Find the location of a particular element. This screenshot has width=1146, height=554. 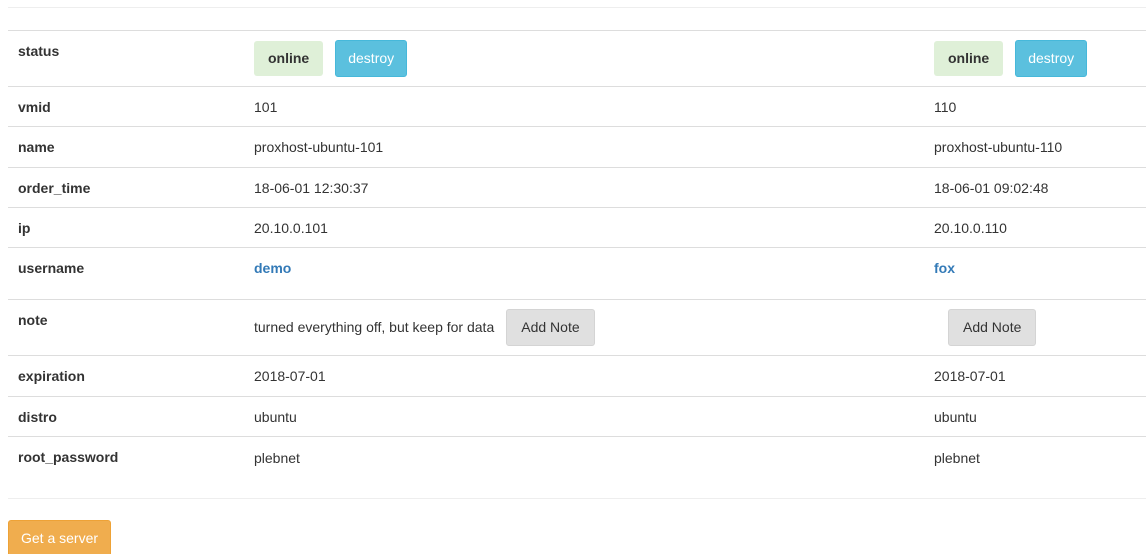

server-1-distro: ubuntu is located at coordinates (584, 416).